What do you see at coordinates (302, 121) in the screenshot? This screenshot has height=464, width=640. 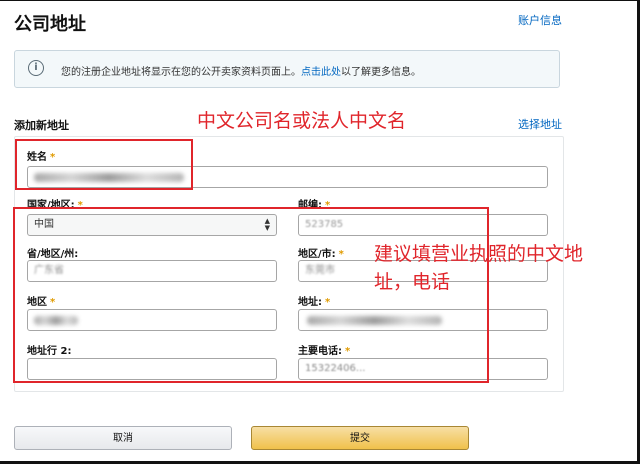 I see `annotation-name-hint: 中文公司名或法人中文名` at bounding box center [302, 121].